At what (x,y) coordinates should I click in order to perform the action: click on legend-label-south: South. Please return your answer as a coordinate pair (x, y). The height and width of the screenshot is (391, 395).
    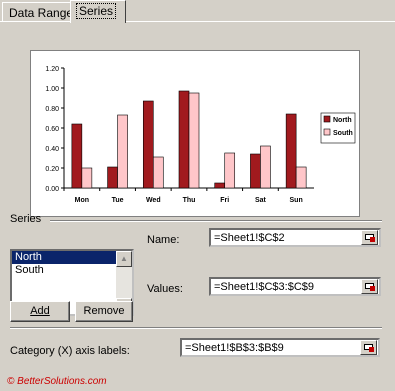
    Looking at the image, I should click on (343, 133).